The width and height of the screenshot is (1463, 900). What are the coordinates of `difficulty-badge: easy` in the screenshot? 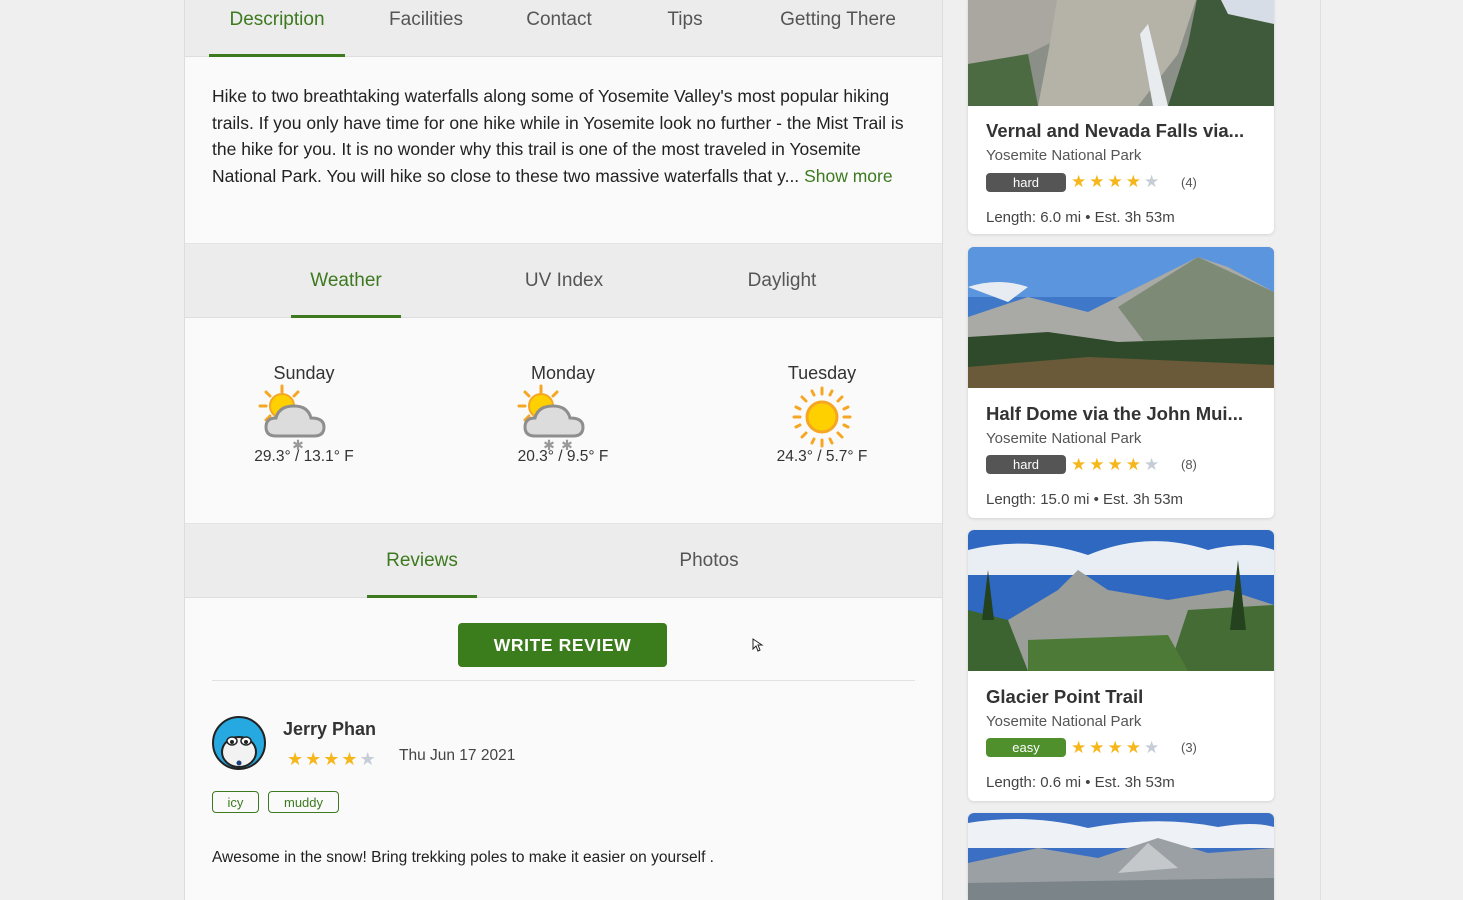 It's located at (1026, 747).